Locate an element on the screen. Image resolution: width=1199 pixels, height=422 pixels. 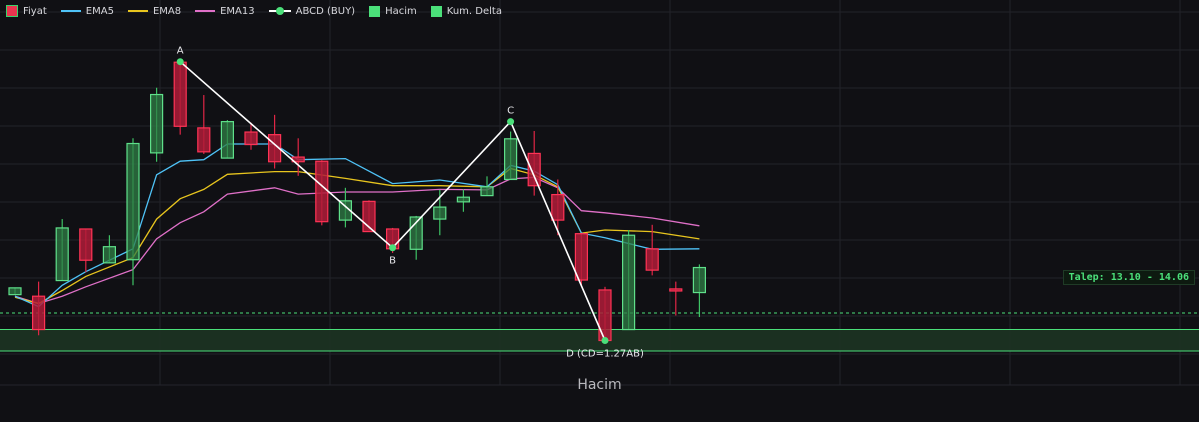
legend-item-abcd-buy: ABCD (BUY) is located at coordinates (312, 11).